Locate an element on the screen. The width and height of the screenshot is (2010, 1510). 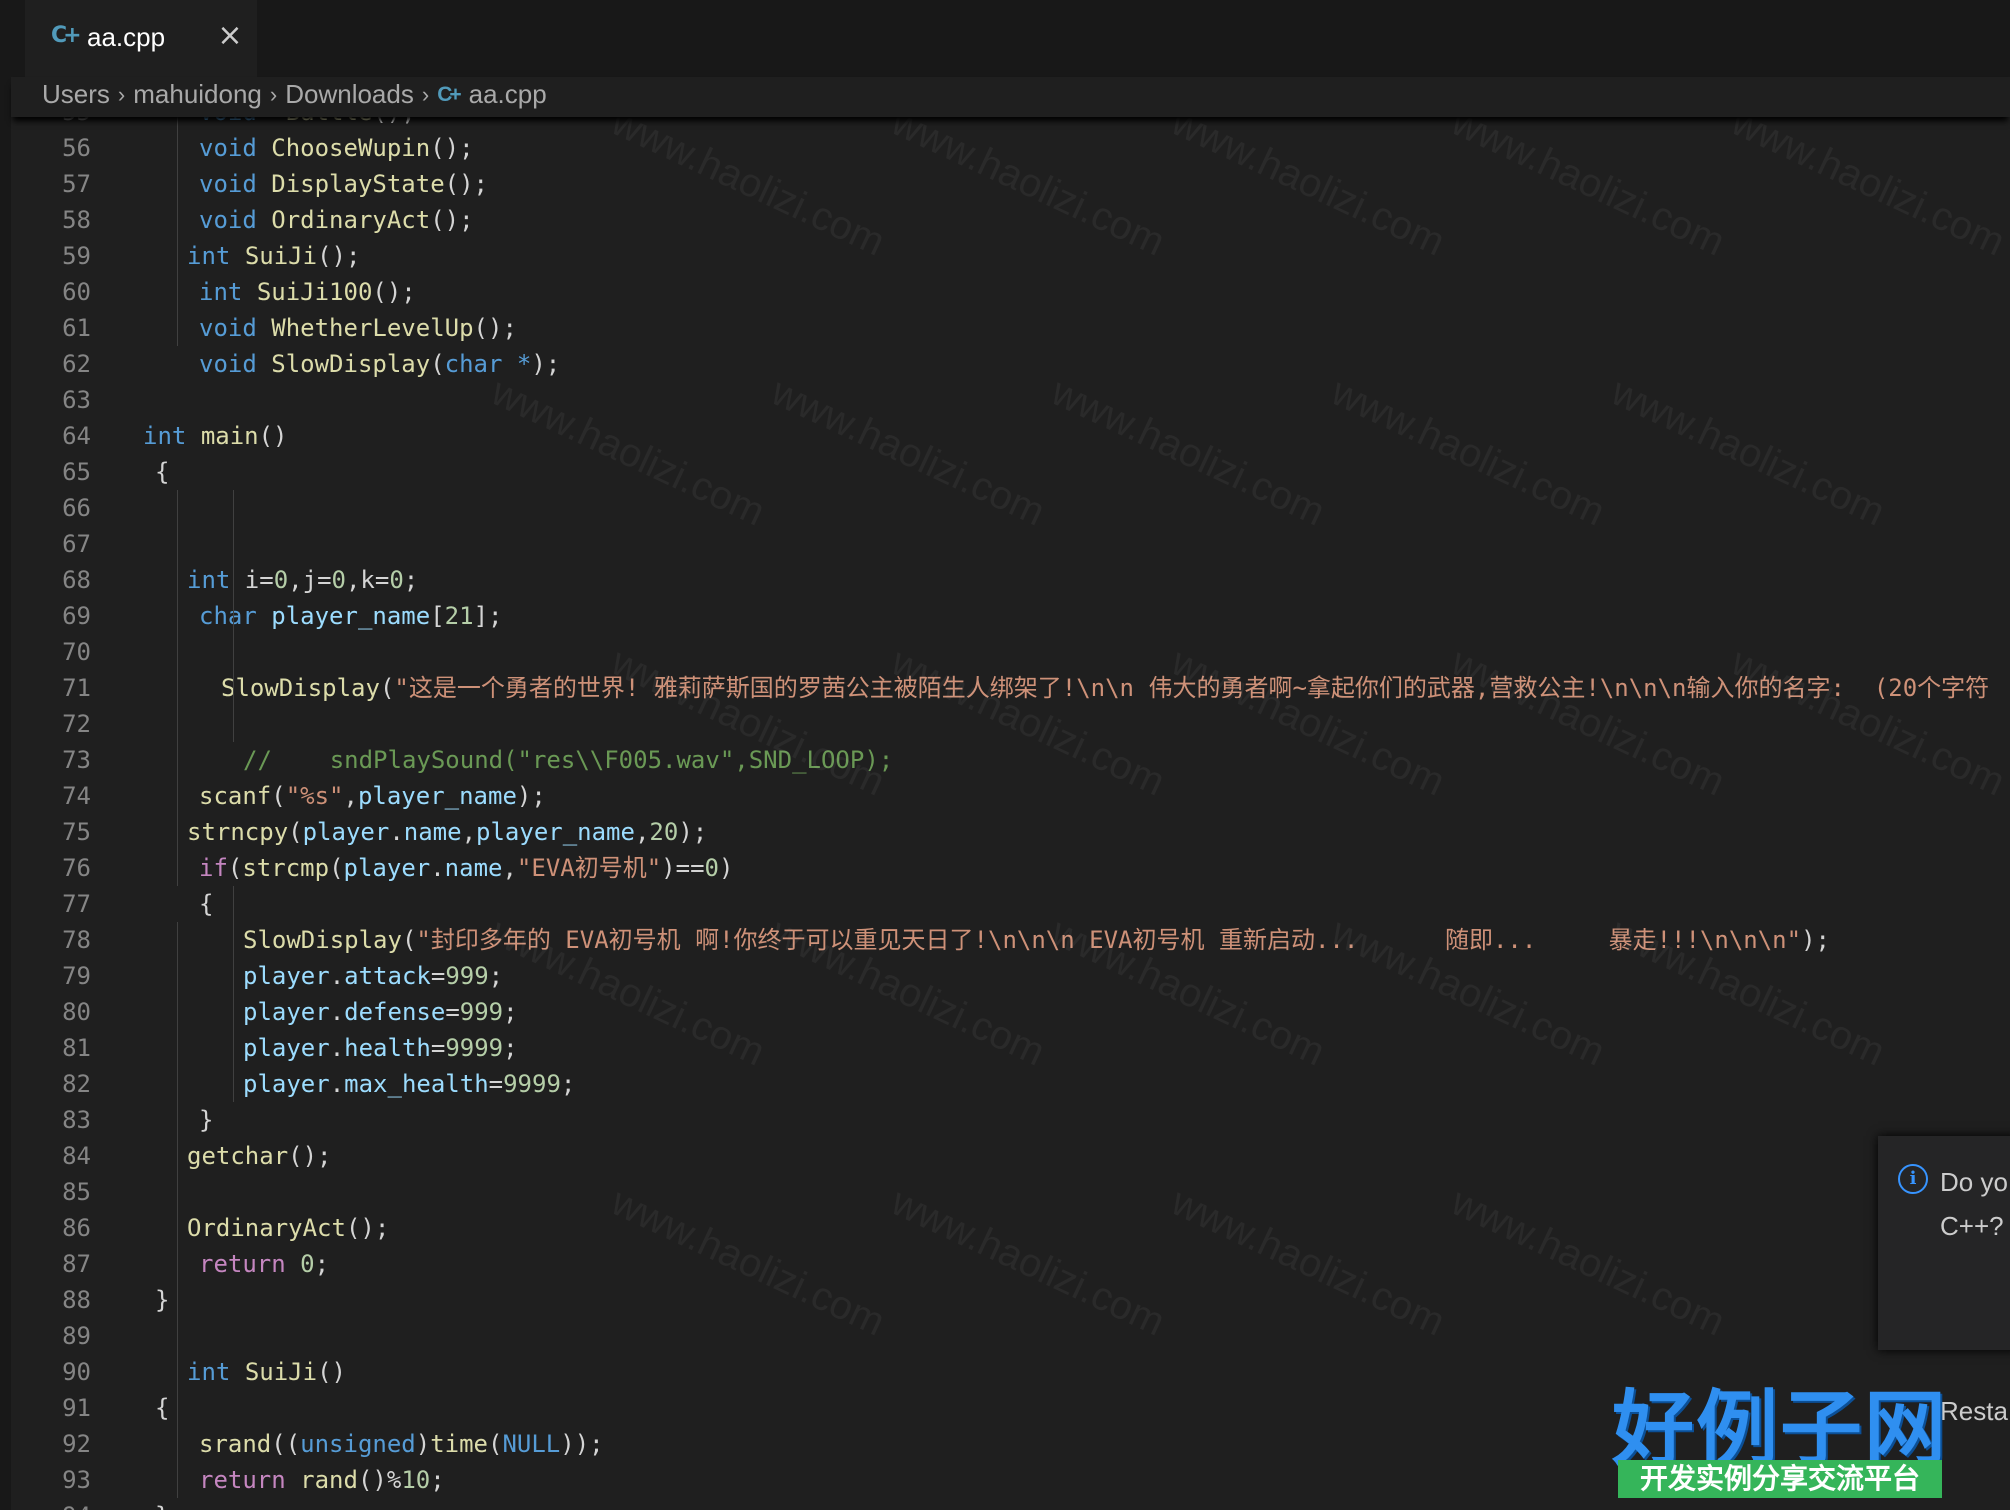
code-token: "%s" is located at coordinates (314, 796).